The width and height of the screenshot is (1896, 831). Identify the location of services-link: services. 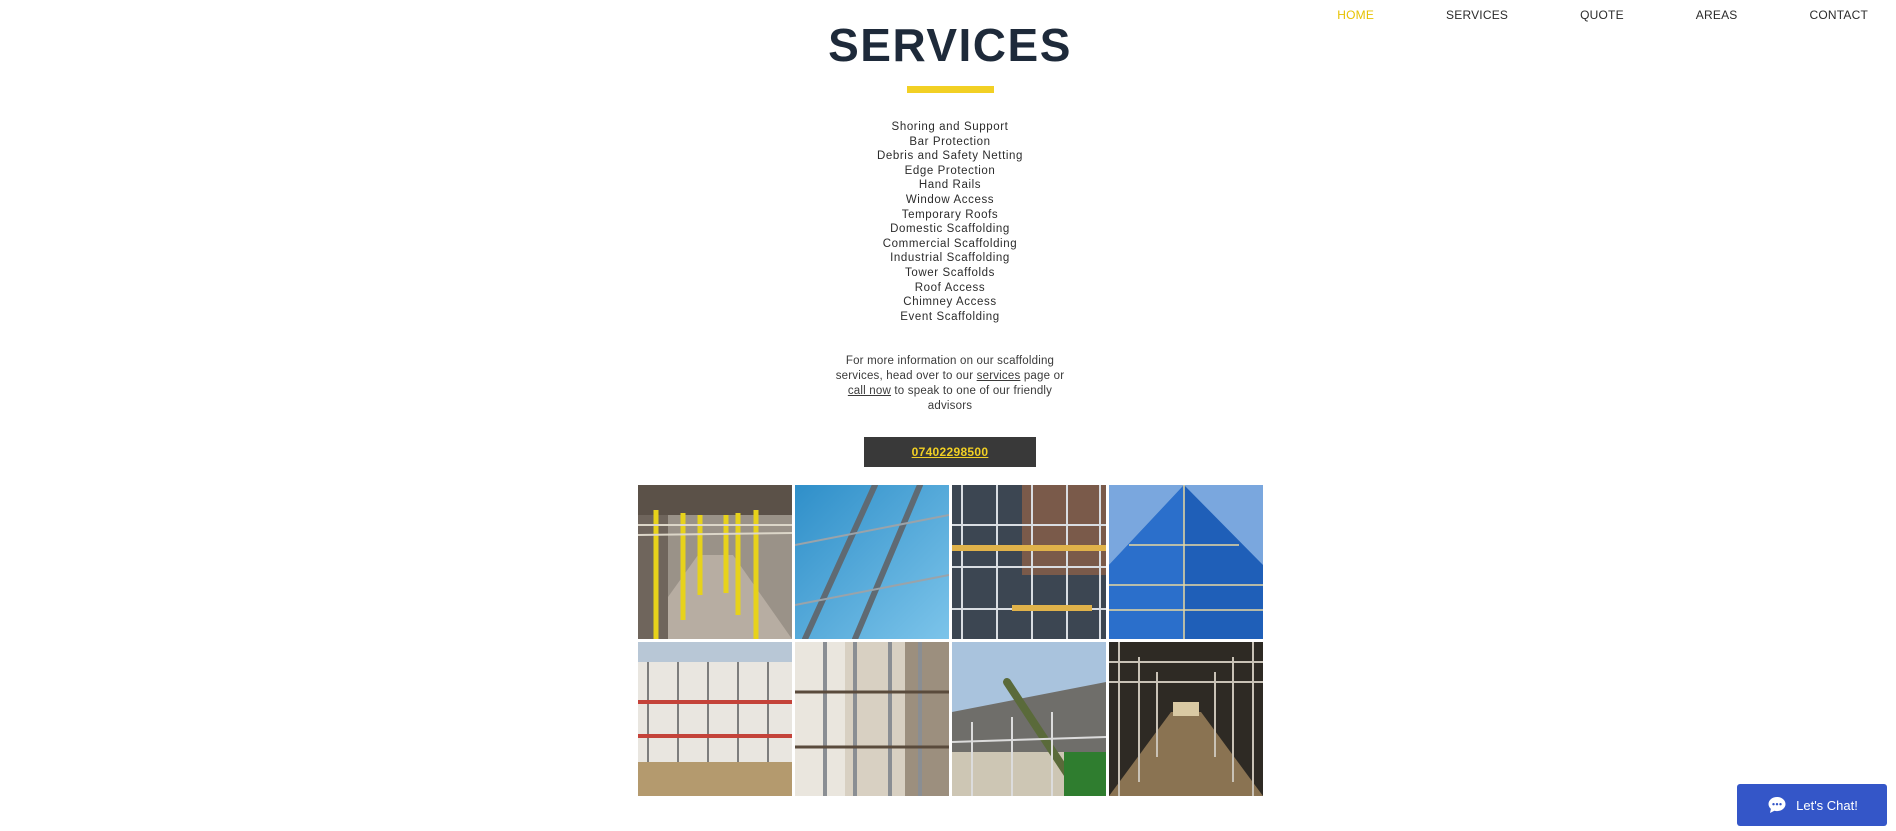
(999, 376).